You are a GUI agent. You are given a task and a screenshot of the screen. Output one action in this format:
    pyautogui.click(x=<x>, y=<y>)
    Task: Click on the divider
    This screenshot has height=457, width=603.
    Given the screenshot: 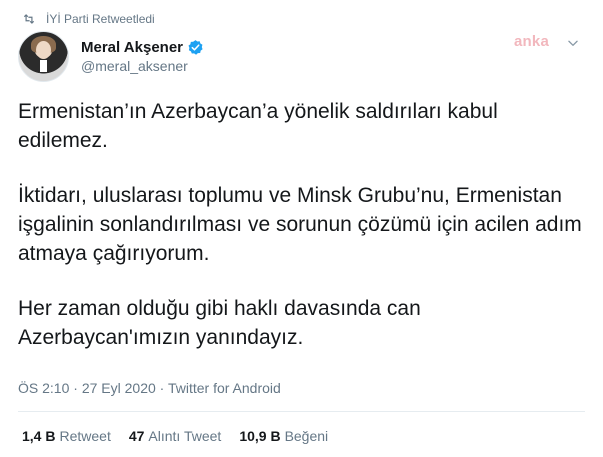 What is the action you would take?
    pyautogui.click(x=301, y=411)
    